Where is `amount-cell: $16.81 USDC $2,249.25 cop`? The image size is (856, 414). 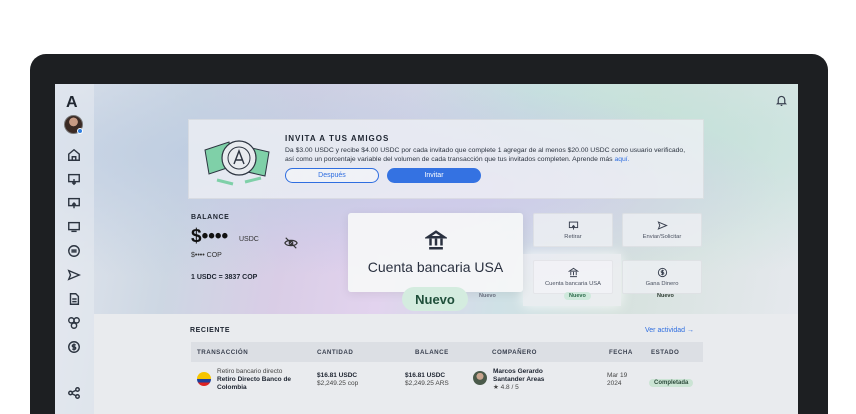
amount-cell: $16.81 USDC $2,249.25 cop is located at coordinates (337, 380).